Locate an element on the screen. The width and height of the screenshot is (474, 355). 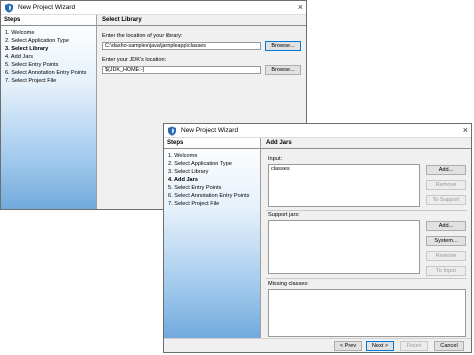
step-item-current: 3. Select Library is located at coordinates (27, 49).